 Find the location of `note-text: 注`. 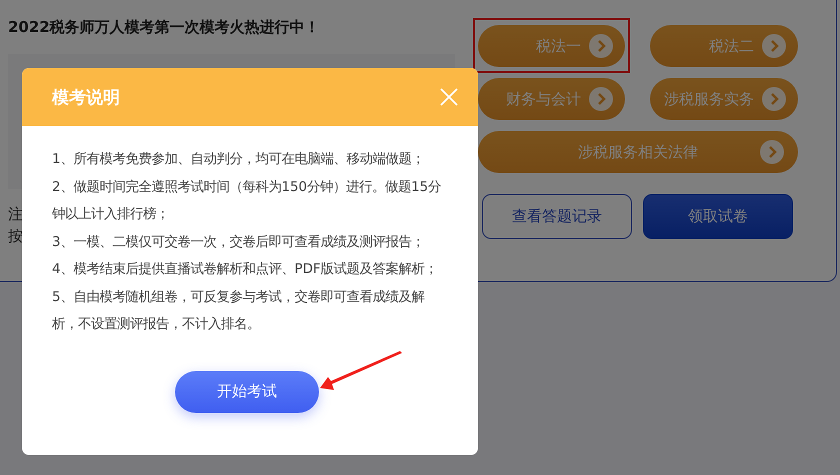

note-text: 注 is located at coordinates (15, 214).